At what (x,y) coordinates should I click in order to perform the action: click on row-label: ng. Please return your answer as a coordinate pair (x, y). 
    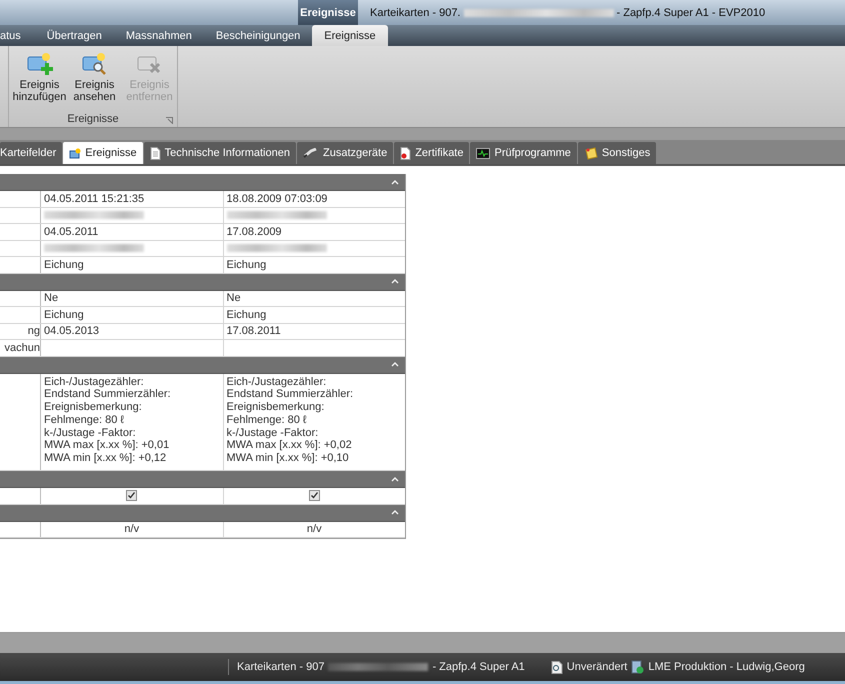
    Looking at the image, I should click on (34, 331).